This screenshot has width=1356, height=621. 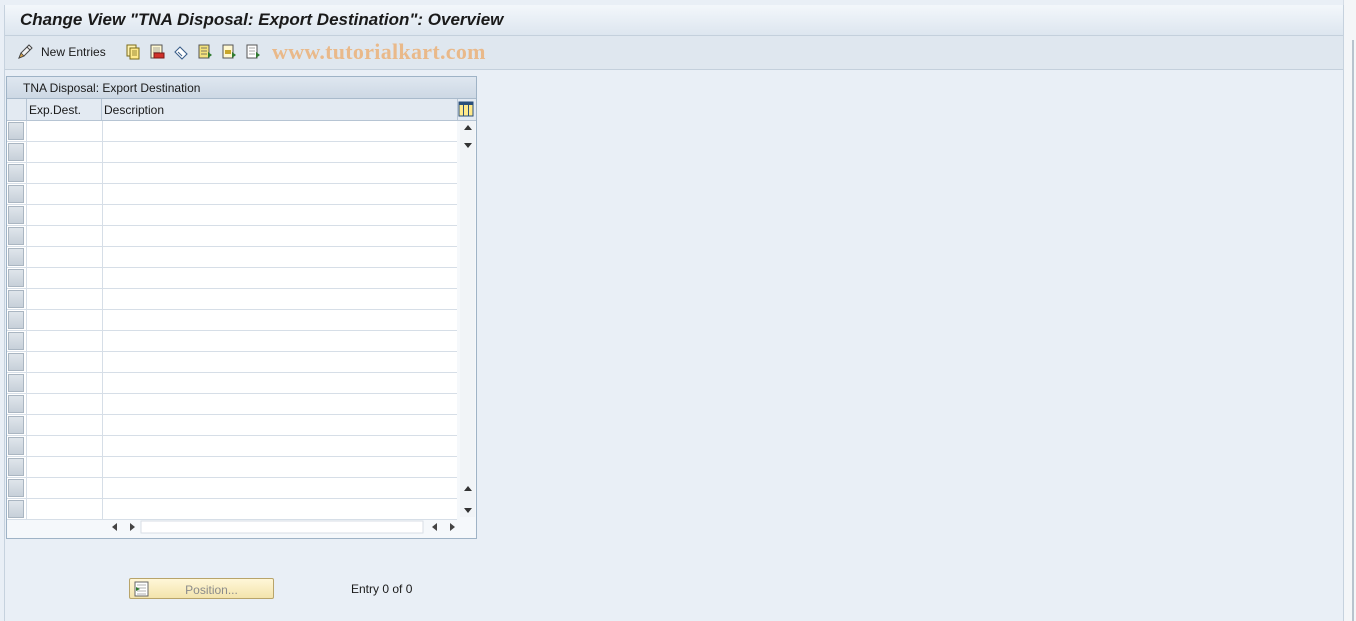 I want to click on delete-icon, so click(x=157, y=51).